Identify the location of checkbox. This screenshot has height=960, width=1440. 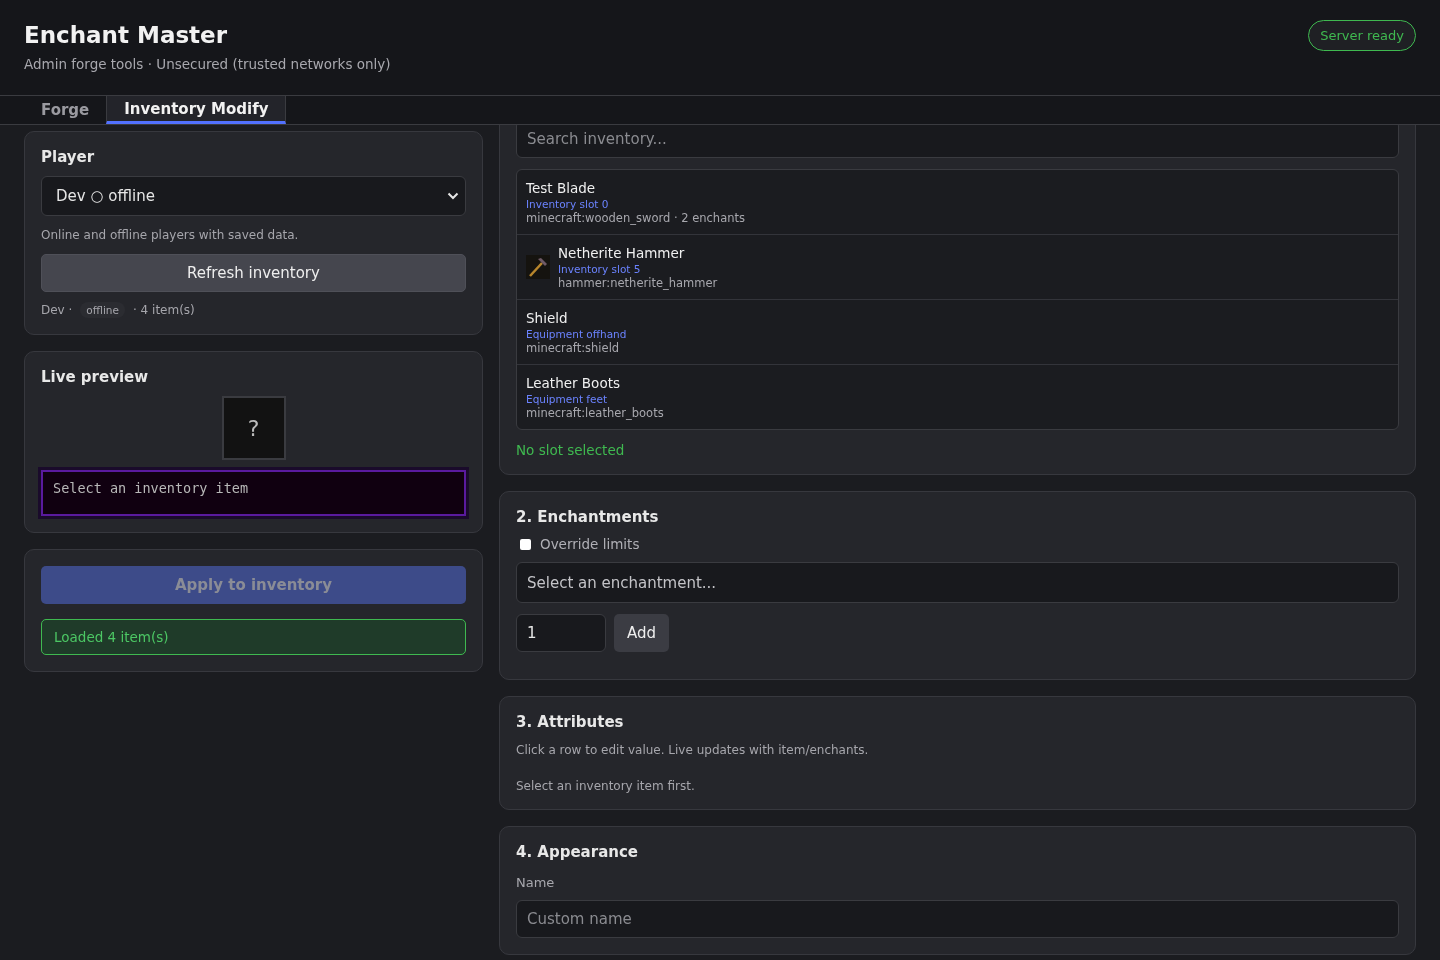
(525, 544).